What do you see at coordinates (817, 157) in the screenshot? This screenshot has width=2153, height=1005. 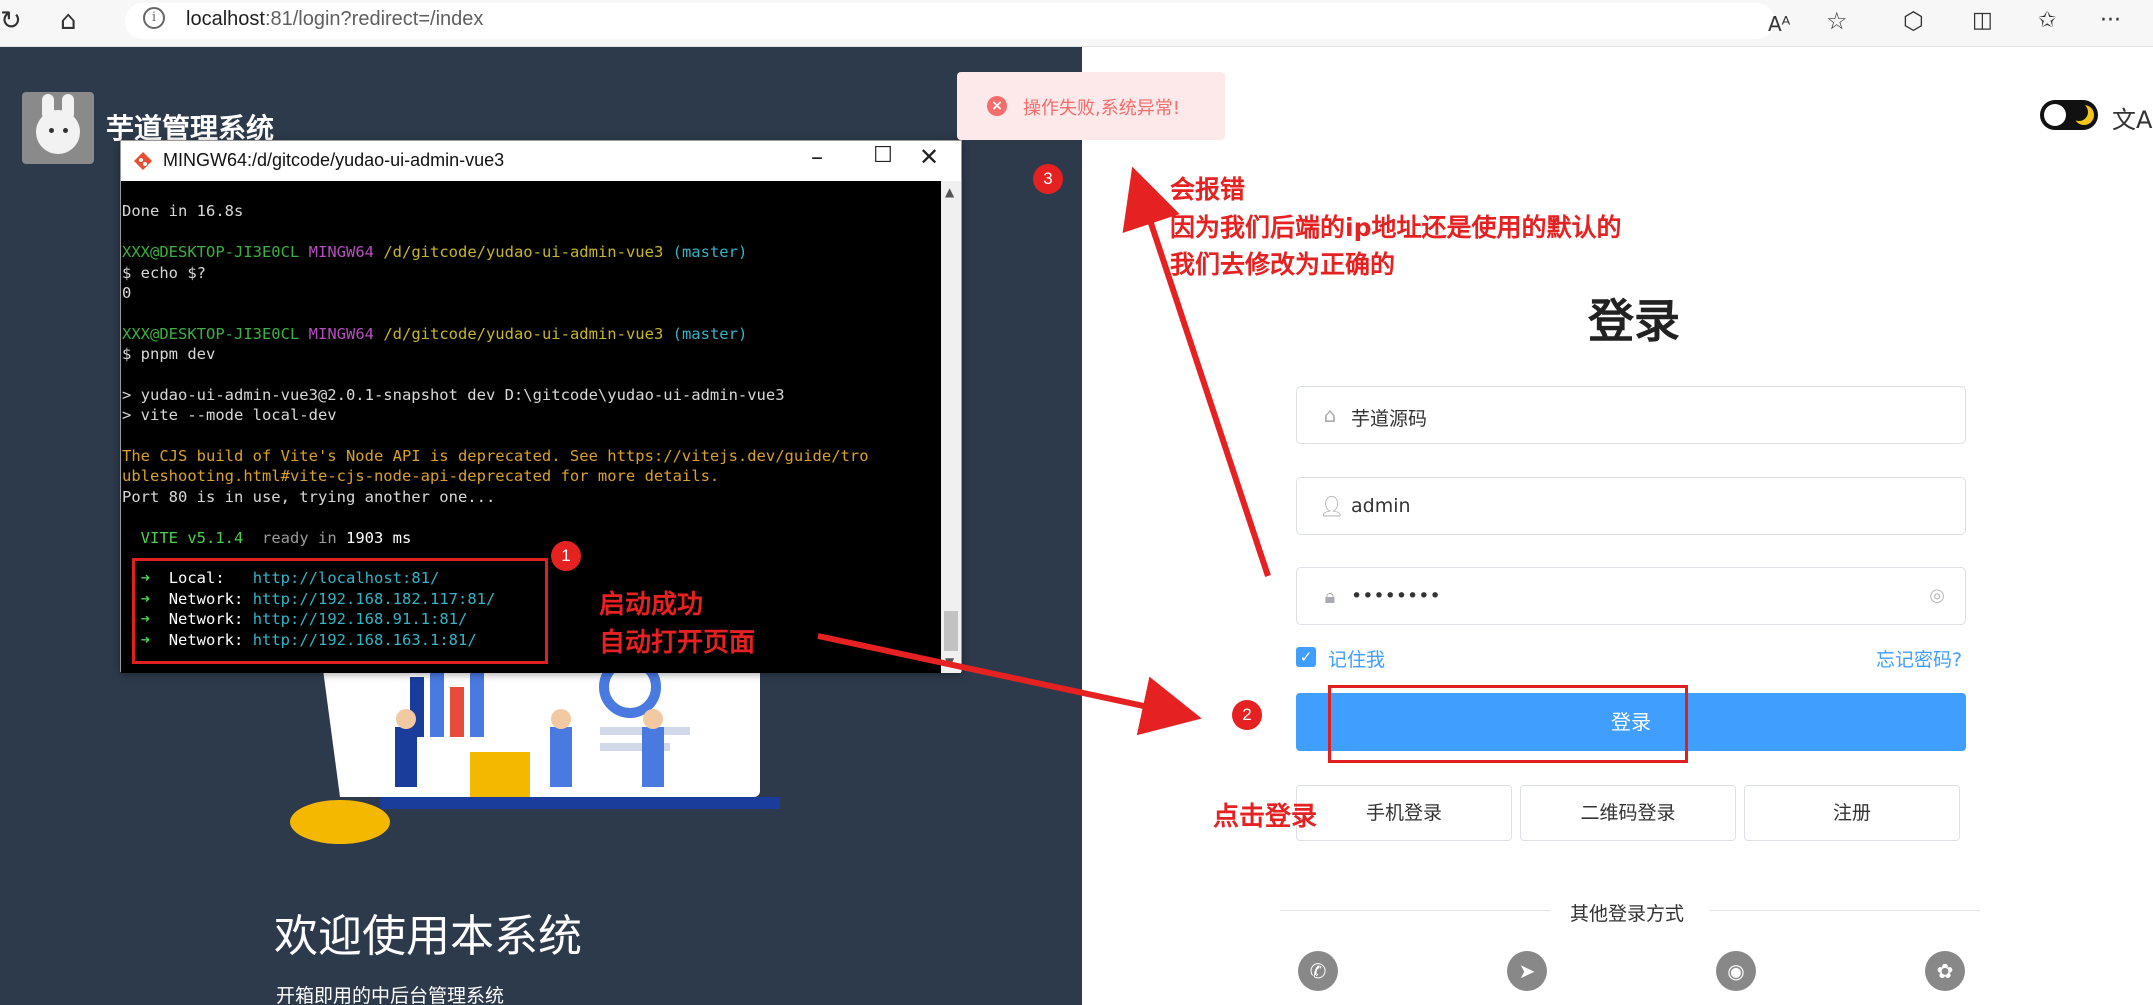 I see `minimize-icon: –` at bounding box center [817, 157].